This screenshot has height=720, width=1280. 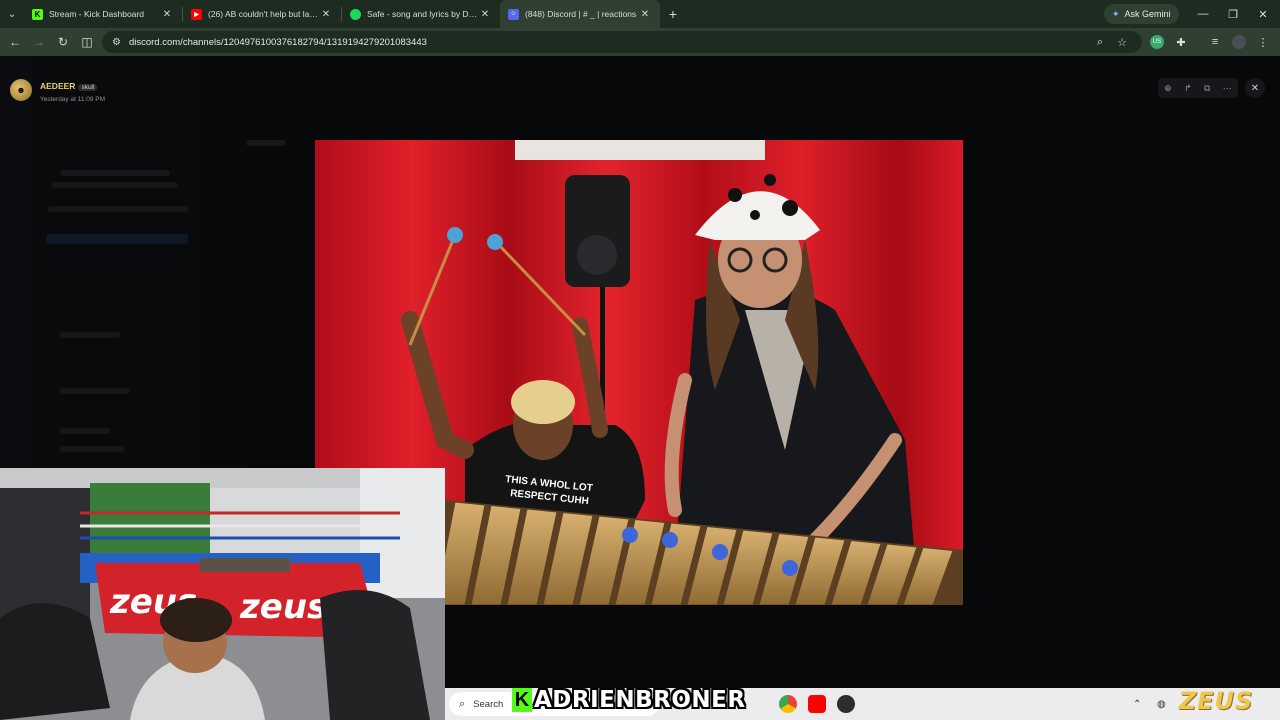 What do you see at coordinates (788, 704) in the screenshot?
I see `chrome-app-icon` at bounding box center [788, 704].